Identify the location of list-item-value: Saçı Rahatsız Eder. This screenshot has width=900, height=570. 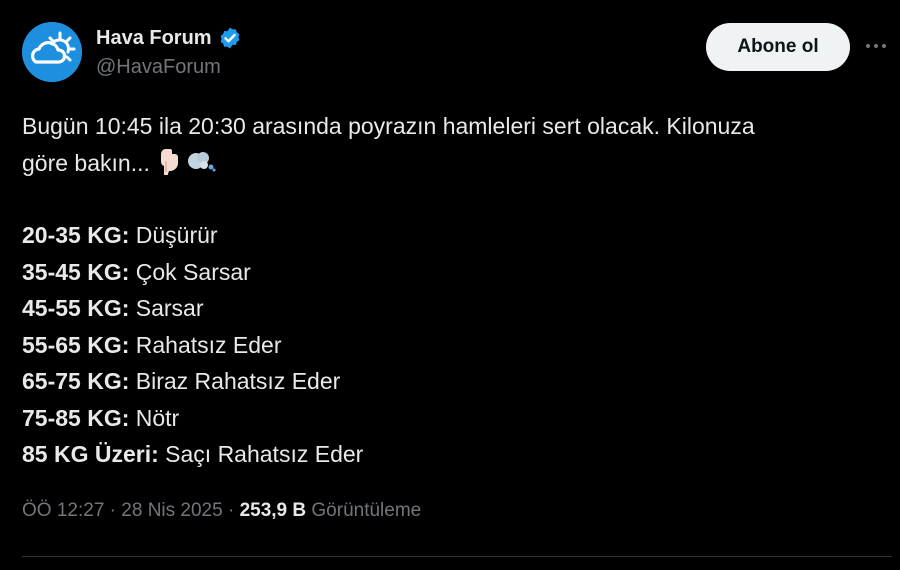
(264, 454).